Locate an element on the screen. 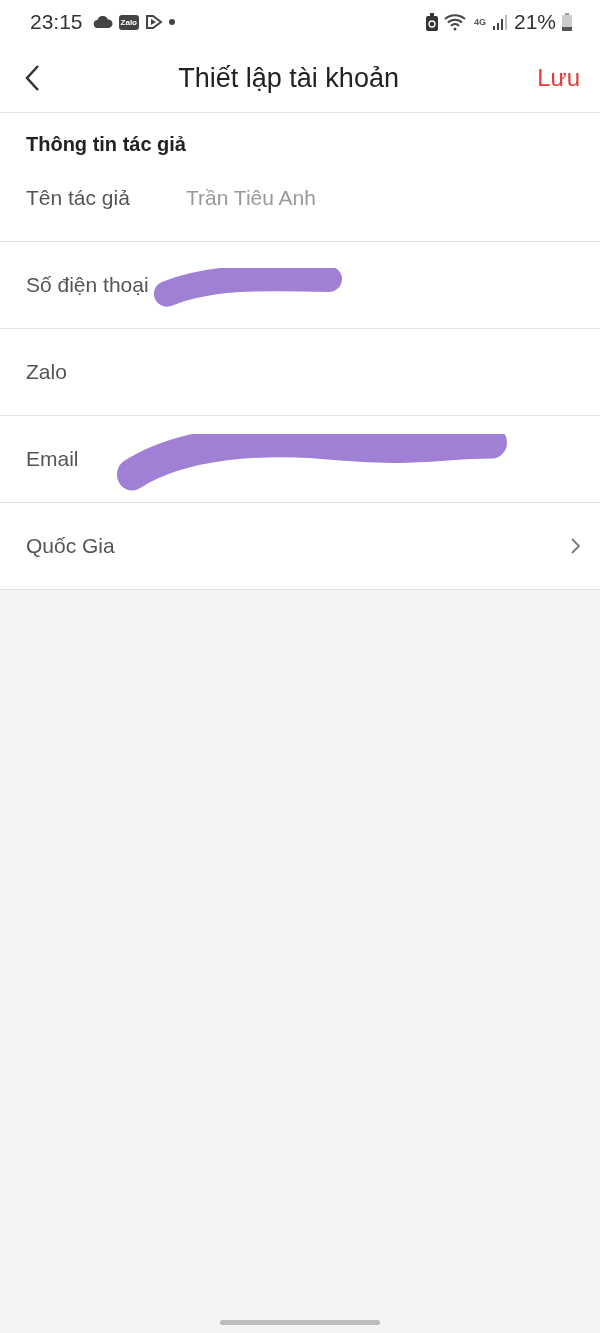 The width and height of the screenshot is (600, 1333). battery-percent: 21% is located at coordinates (534, 22).